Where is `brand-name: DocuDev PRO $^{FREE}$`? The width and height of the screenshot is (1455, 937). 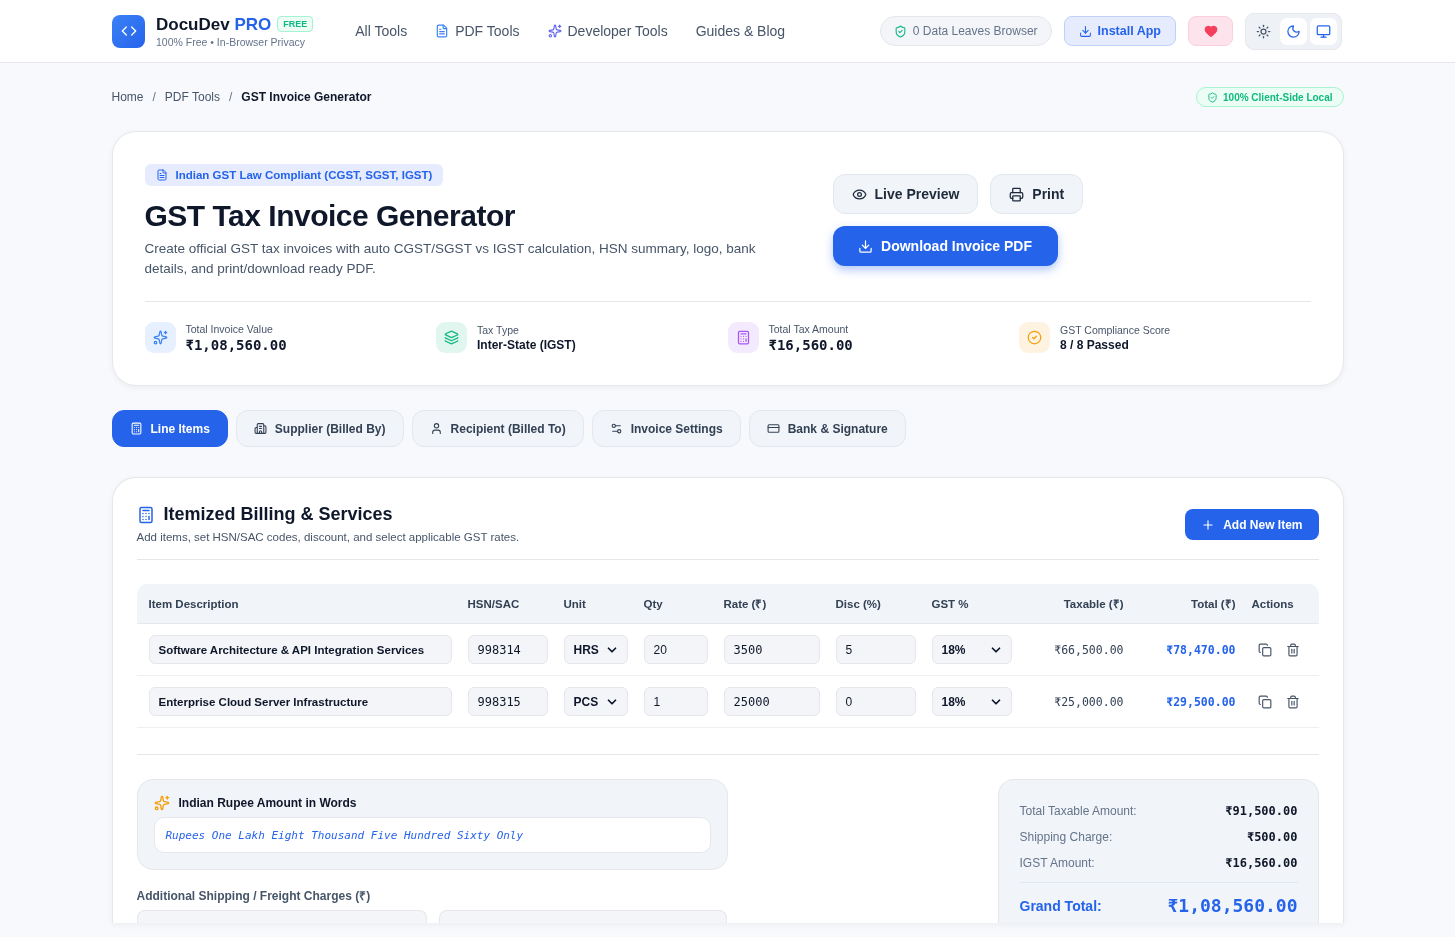 brand-name: DocuDev PRO $^{FREE}$ is located at coordinates (235, 24).